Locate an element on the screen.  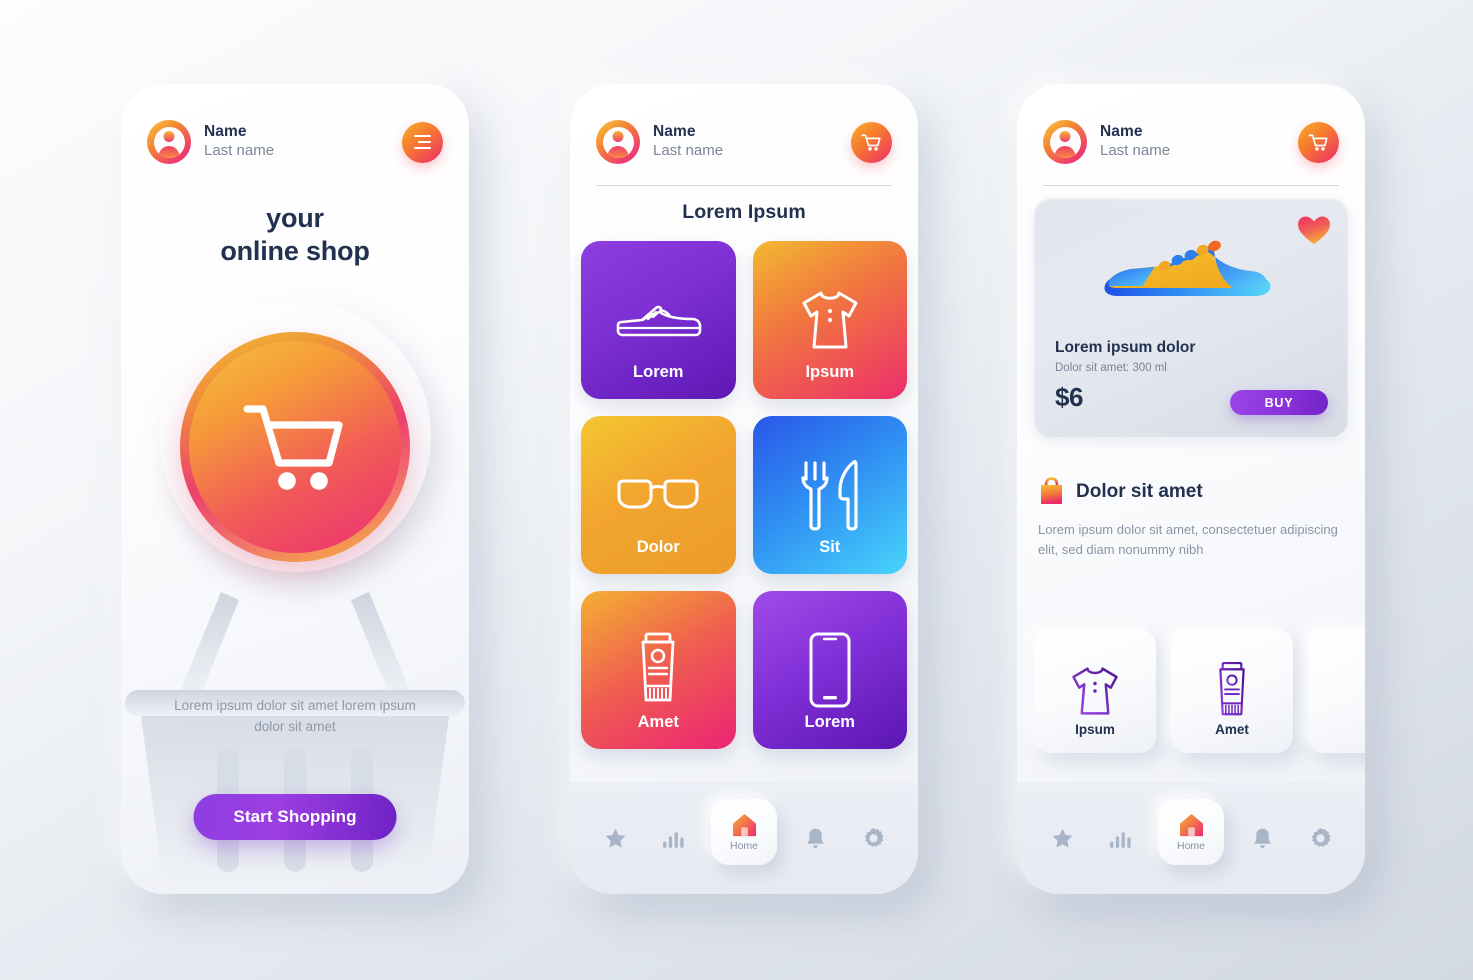
carousel-card-label: Amet is located at coordinates (1232, 729).